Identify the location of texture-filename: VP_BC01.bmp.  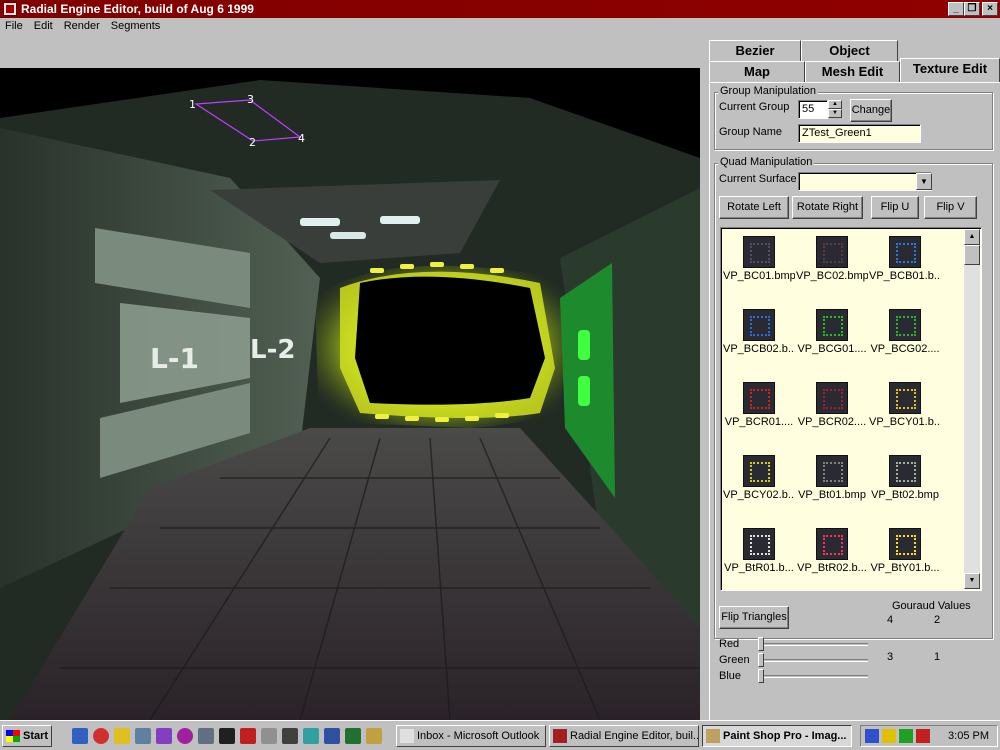
(759, 276).